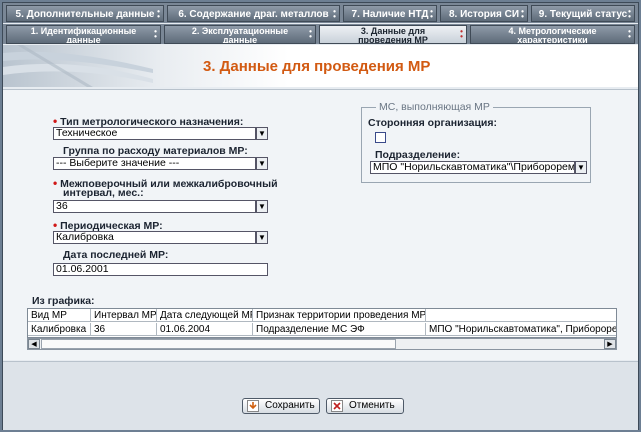  I want to click on column-header: Интервал МР, so click(124, 315).